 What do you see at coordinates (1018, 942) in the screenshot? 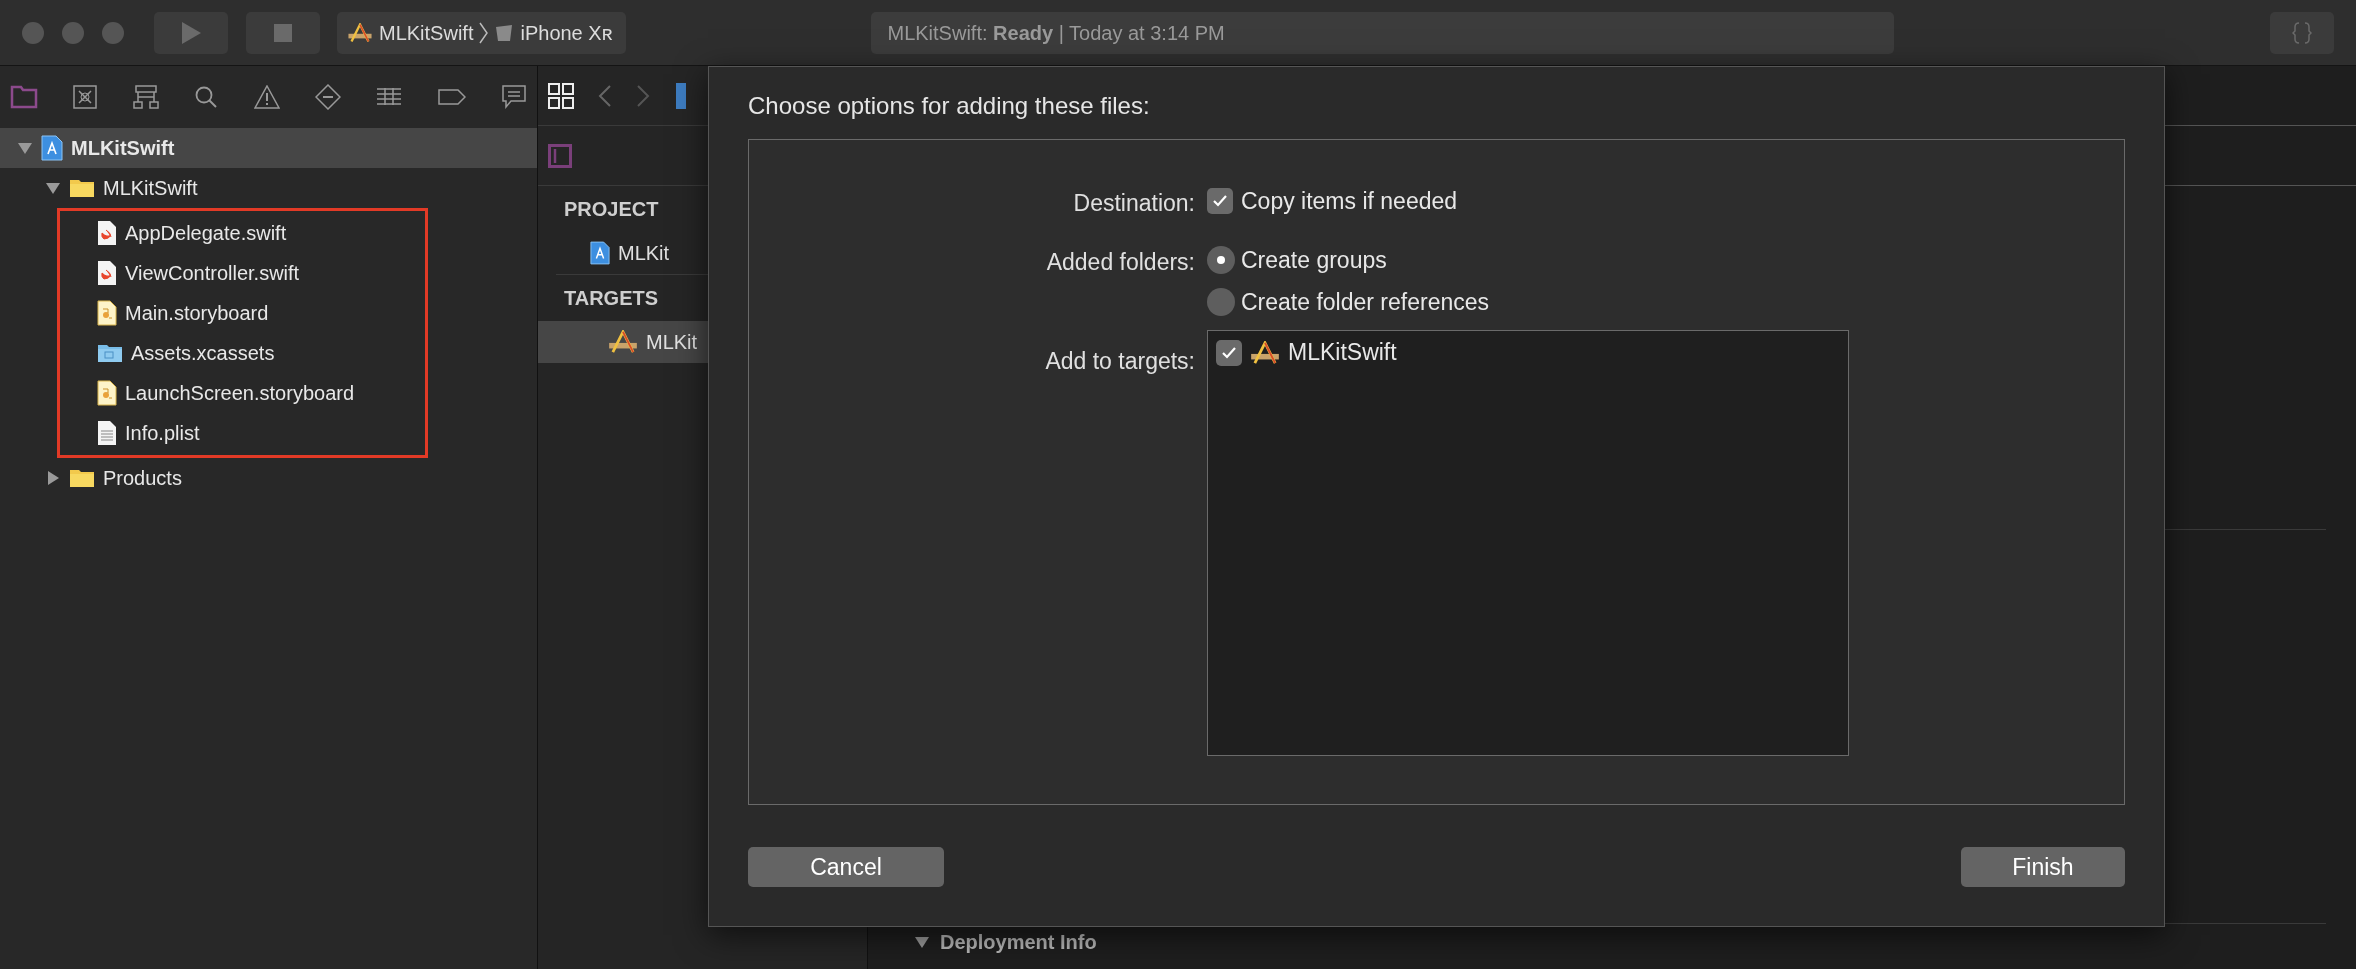
I see `section-title: Deployment Info` at bounding box center [1018, 942].